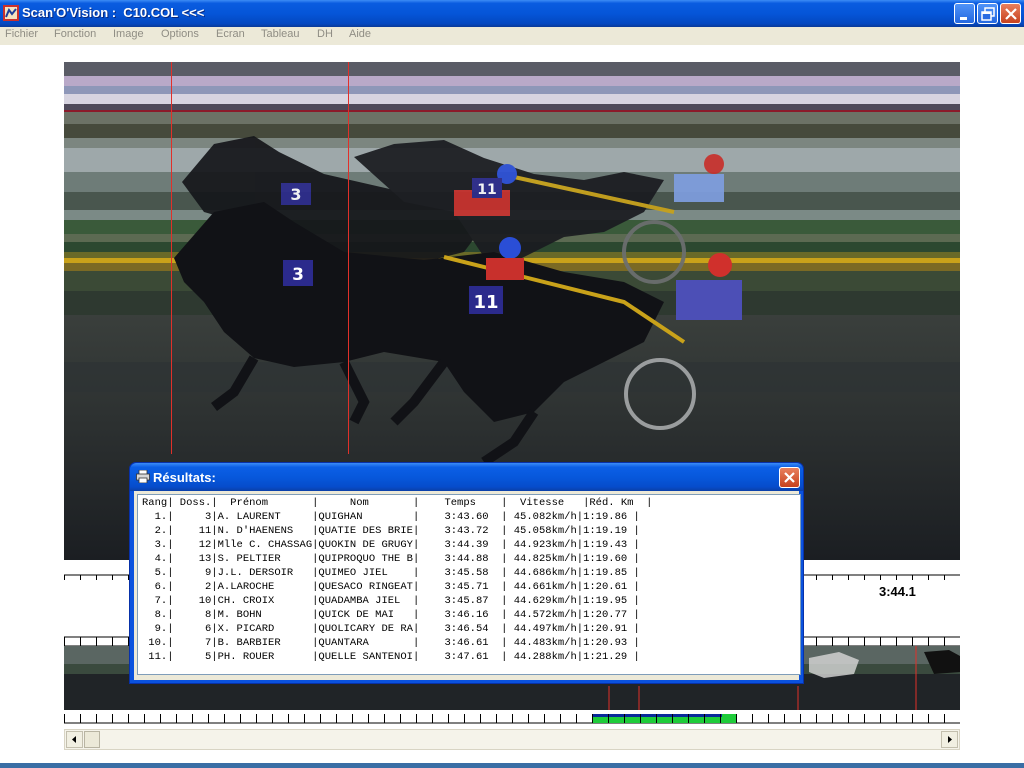 The width and height of the screenshot is (1024, 768). I want to click on overview-ruler-ticks, so click(512, 719).